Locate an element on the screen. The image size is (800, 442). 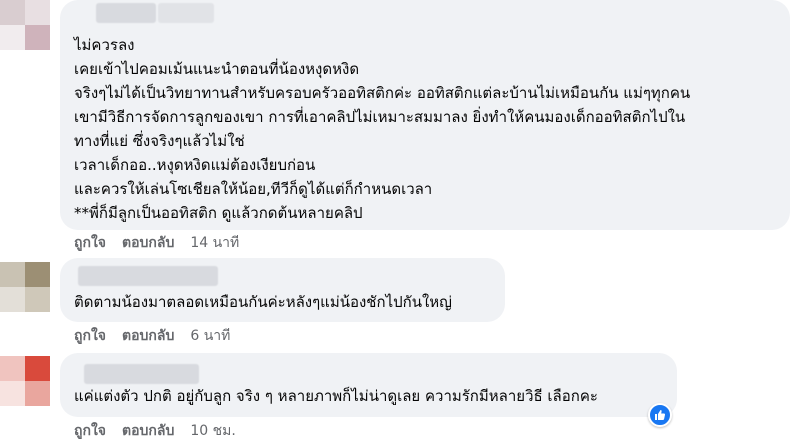
comment-actions: ถูกใจ ตอบกลับ 14 นาที is located at coordinates (156, 243).